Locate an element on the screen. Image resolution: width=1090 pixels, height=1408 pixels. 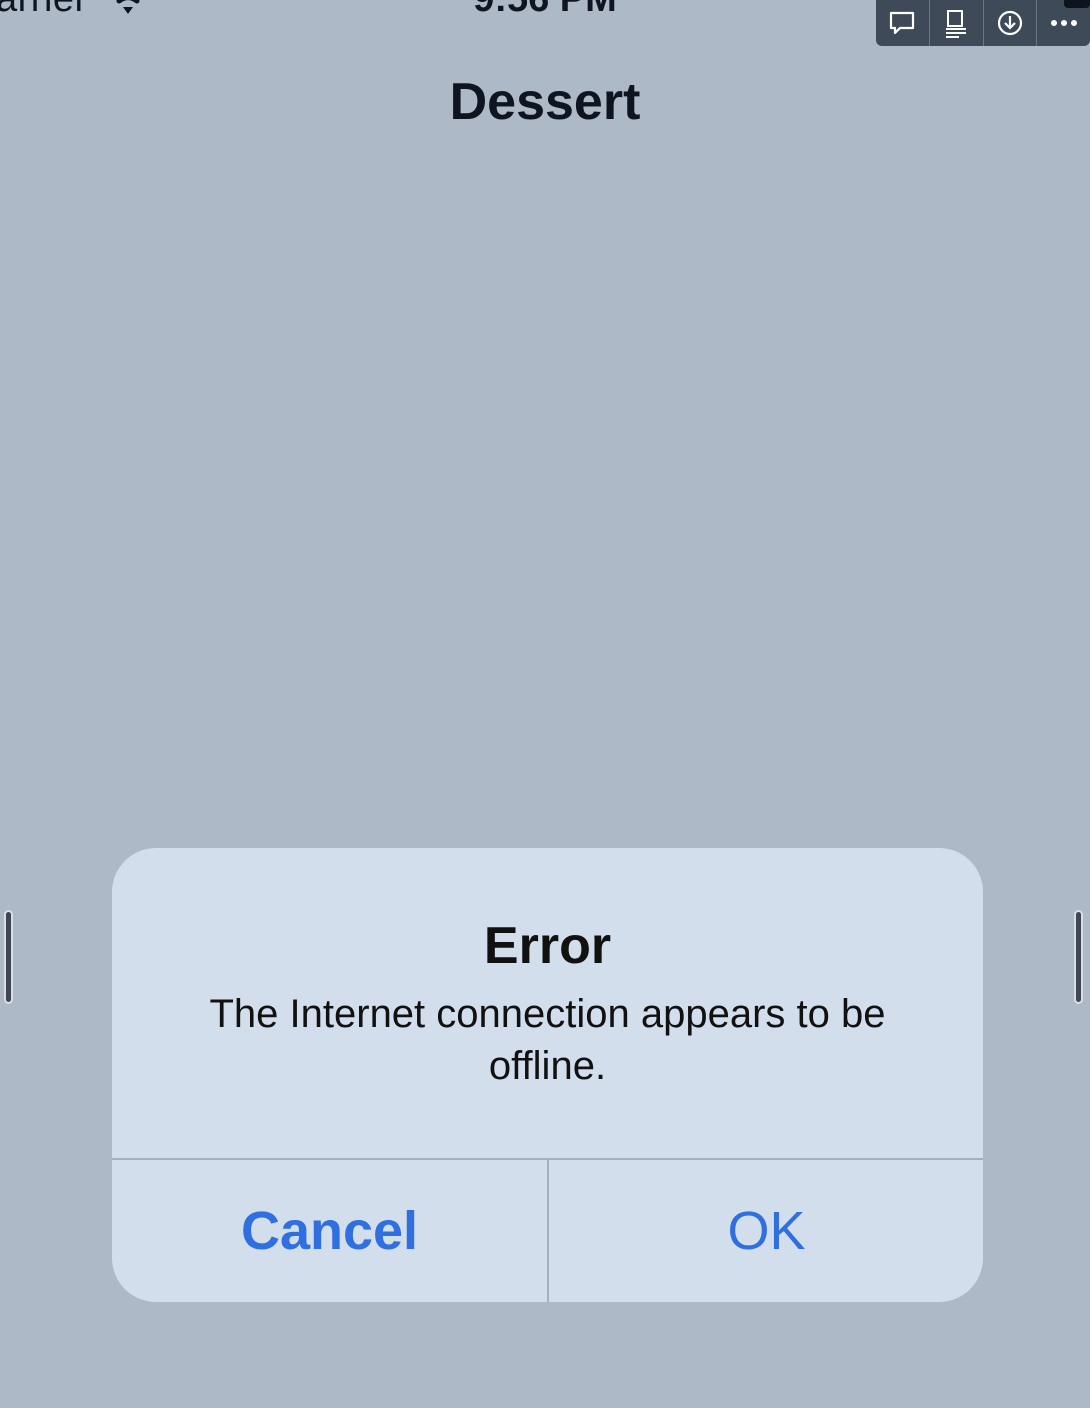
device-layout-icon is located at coordinates (956, 24).